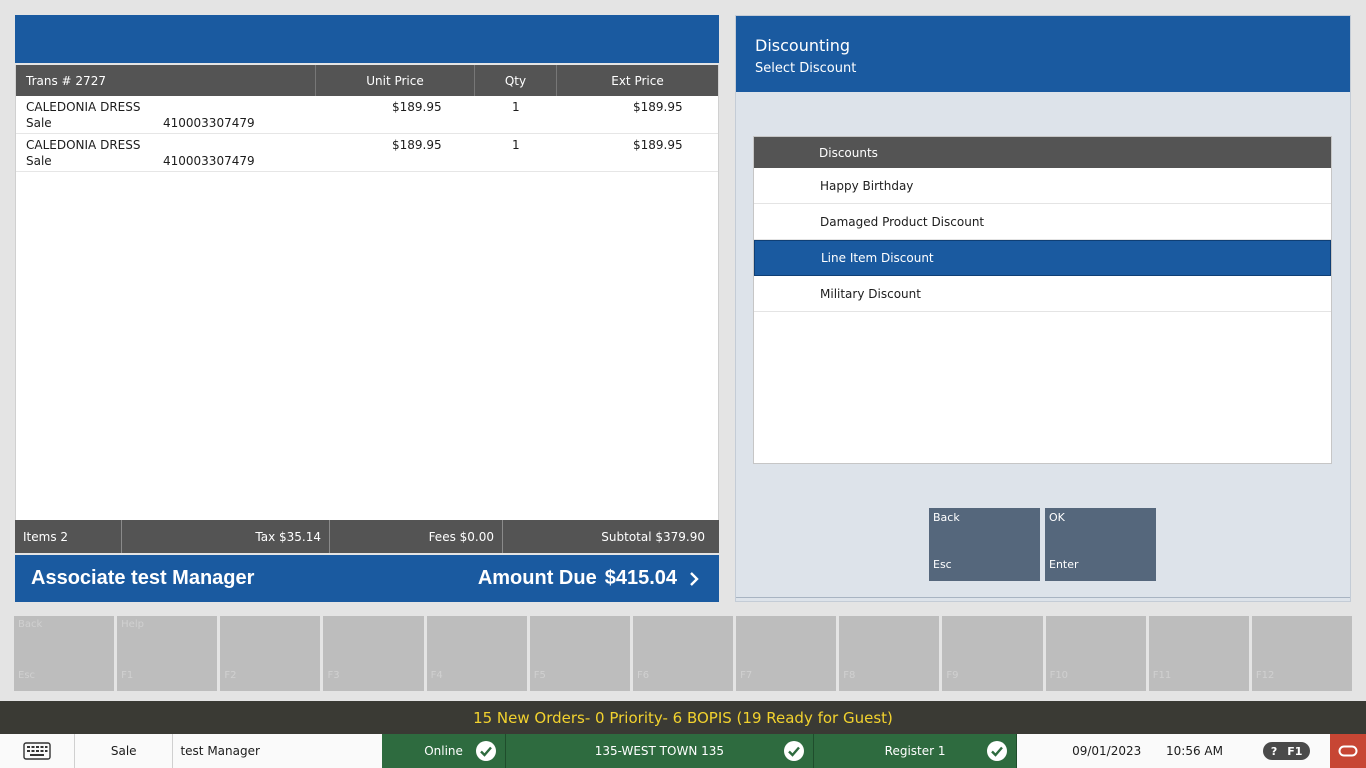 The width and height of the screenshot is (1366, 768). I want to click on user-label: test Manager, so click(220, 751).